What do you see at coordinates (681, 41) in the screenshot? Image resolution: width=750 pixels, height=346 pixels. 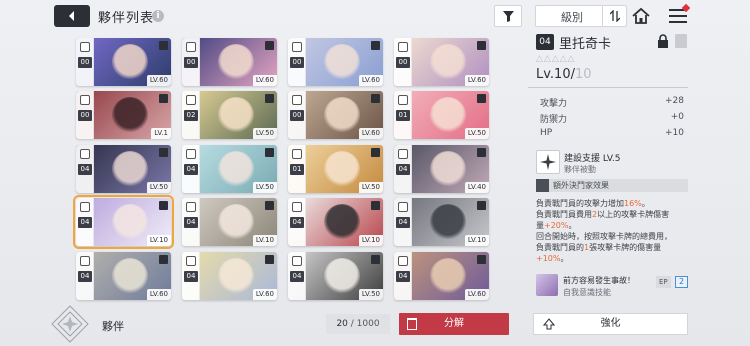 I see `trash-icon` at bounding box center [681, 41].